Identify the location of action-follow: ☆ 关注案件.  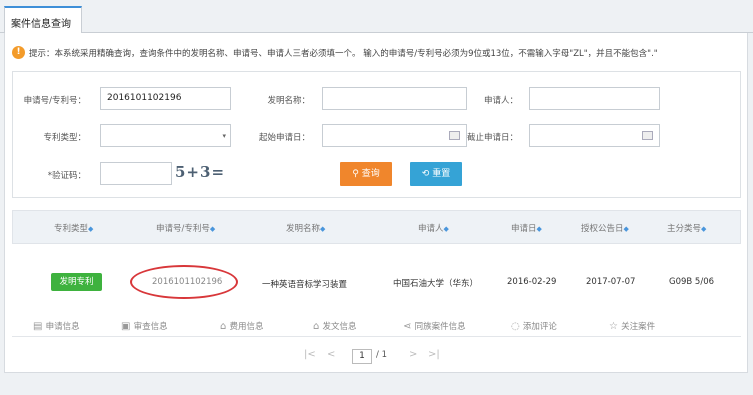
(632, 326).